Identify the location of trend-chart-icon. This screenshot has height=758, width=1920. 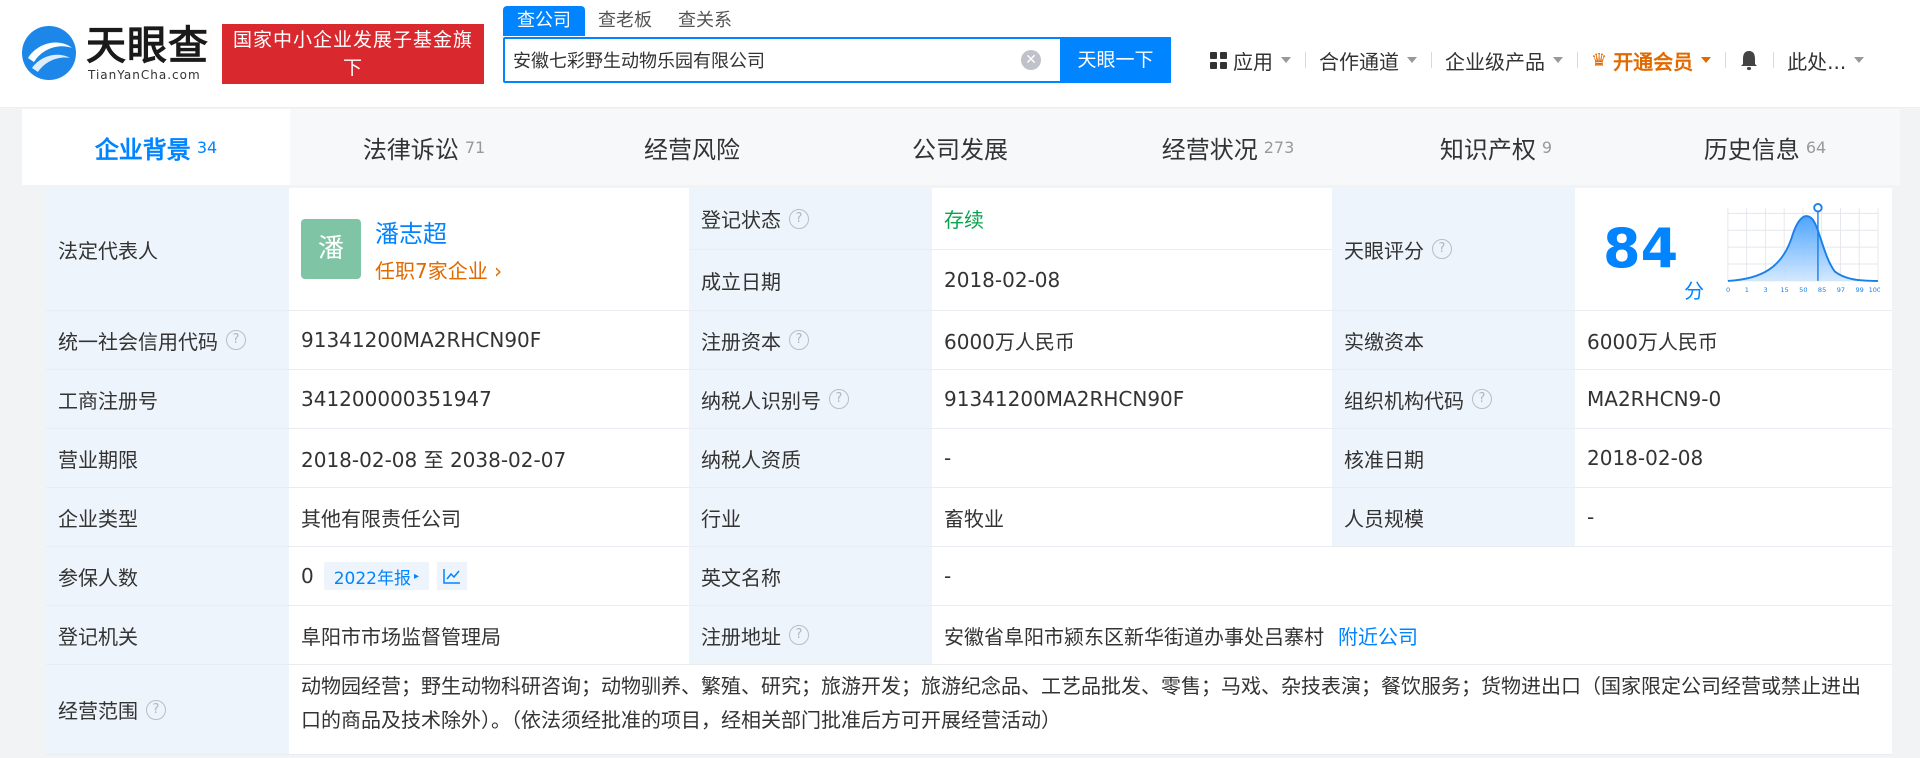
(452, 576).